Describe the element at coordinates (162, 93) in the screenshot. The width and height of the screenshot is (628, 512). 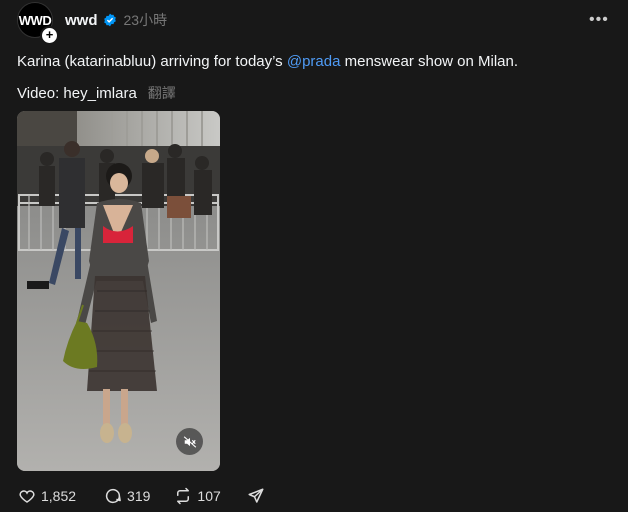
I see `translate-link: 翻譯` at that location.